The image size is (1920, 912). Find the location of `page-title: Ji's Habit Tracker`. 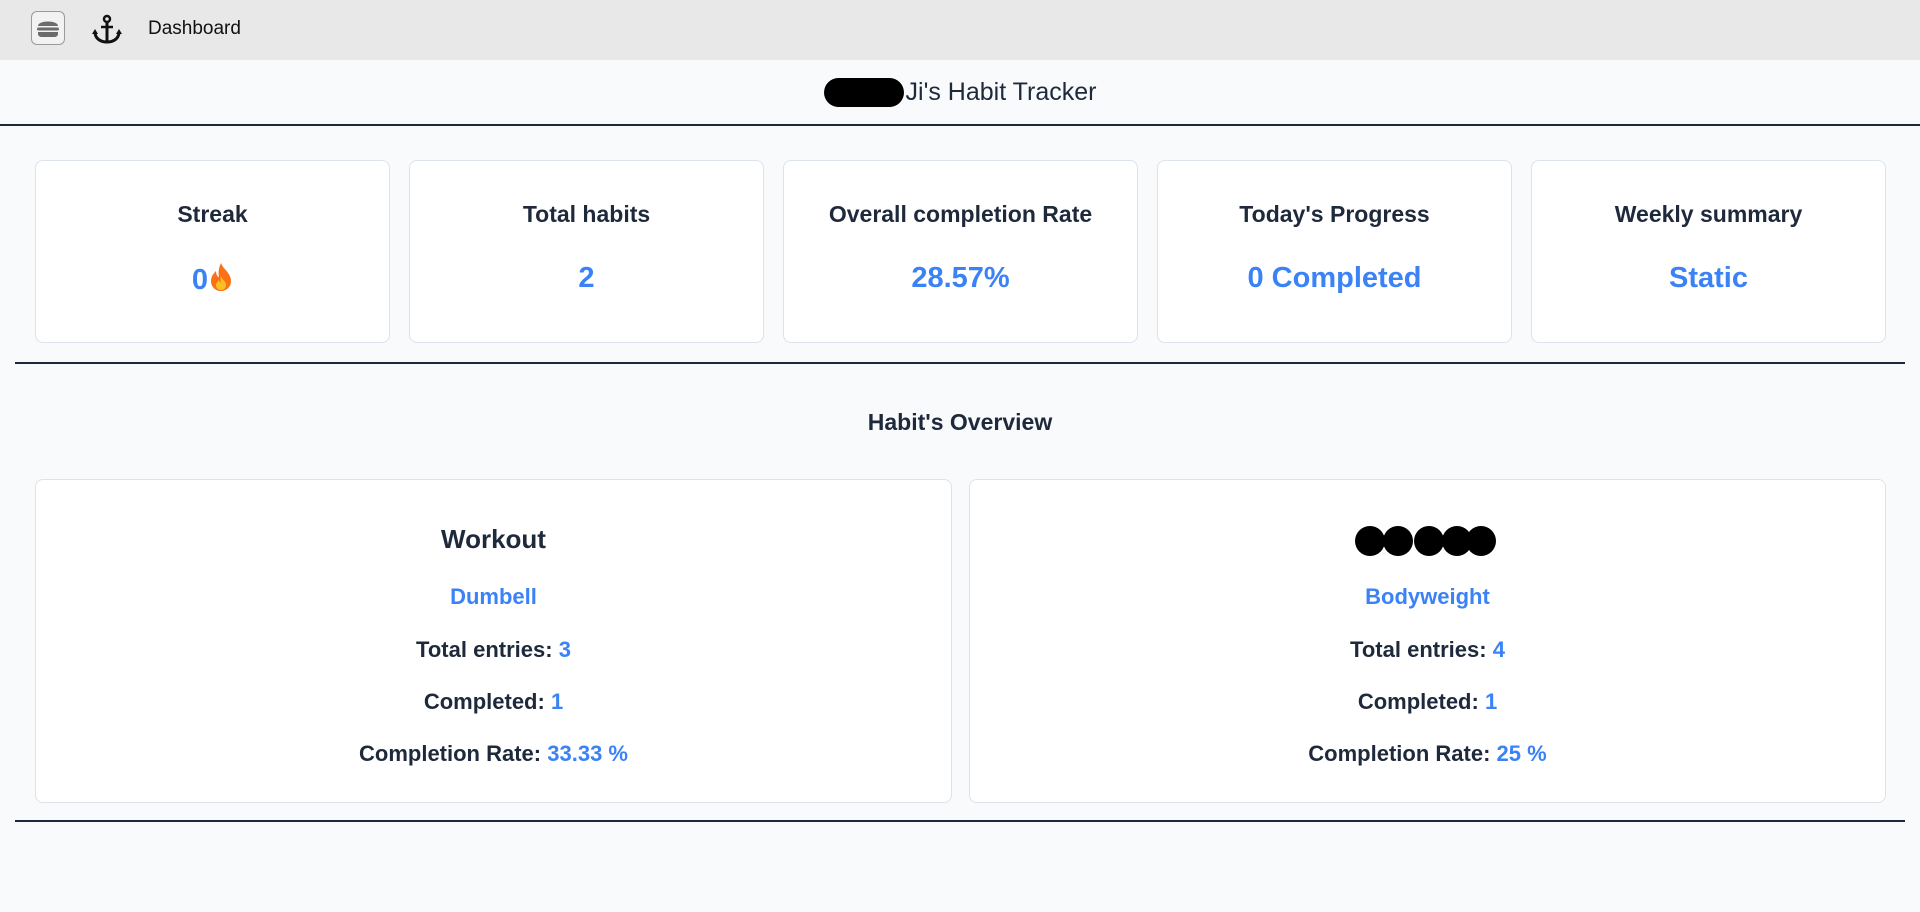

page-title: Ji's Habit Tracker is located at coordinates (1001, 91).